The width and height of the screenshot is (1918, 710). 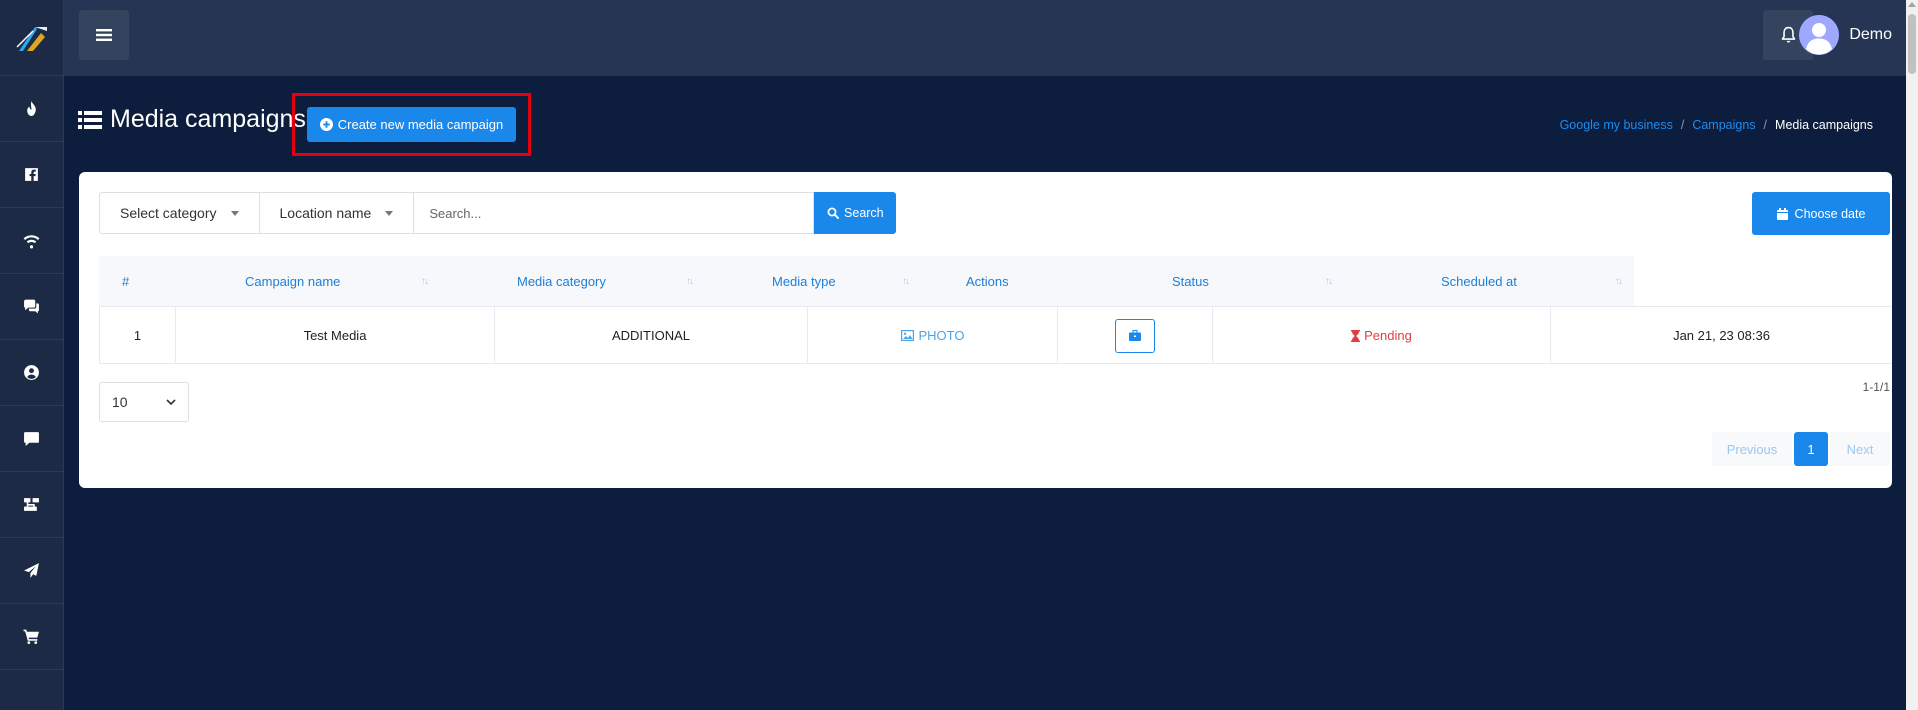 I want to click on page-size-select: 10, so click(x=144, y=402).